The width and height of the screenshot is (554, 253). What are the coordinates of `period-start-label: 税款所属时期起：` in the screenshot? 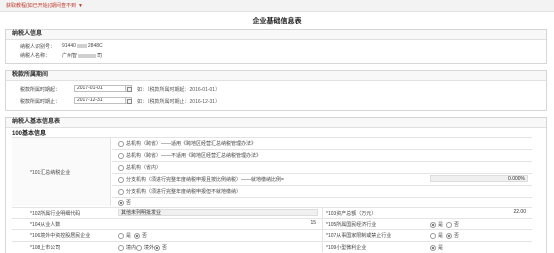 It's located at (40, 90).